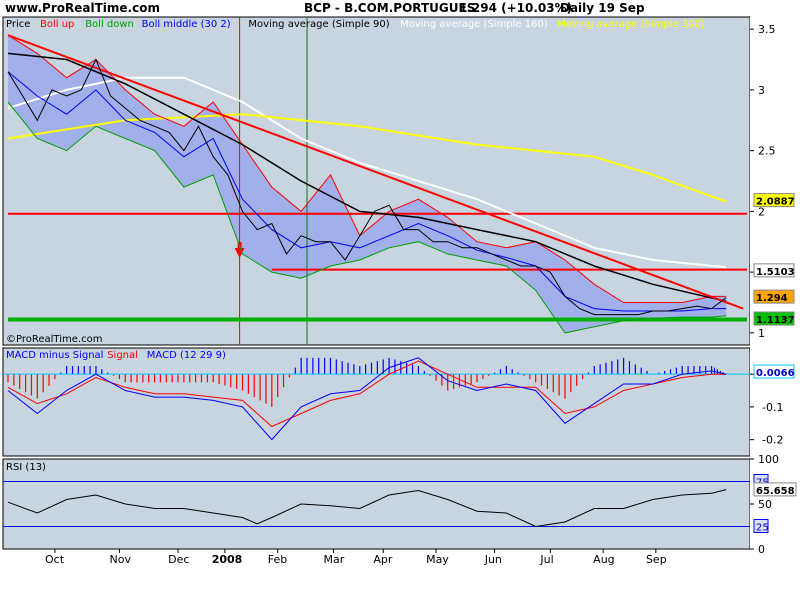  I want to click on y-tick-label: 0, so click(761, 549).